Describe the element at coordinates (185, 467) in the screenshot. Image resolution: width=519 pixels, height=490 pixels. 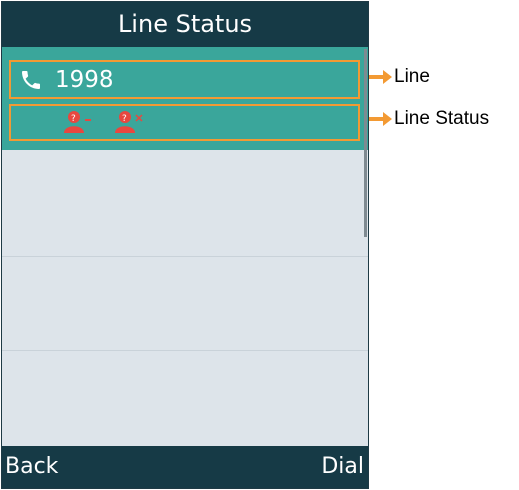
I see `softkey-bar: Back Dial` at that location.